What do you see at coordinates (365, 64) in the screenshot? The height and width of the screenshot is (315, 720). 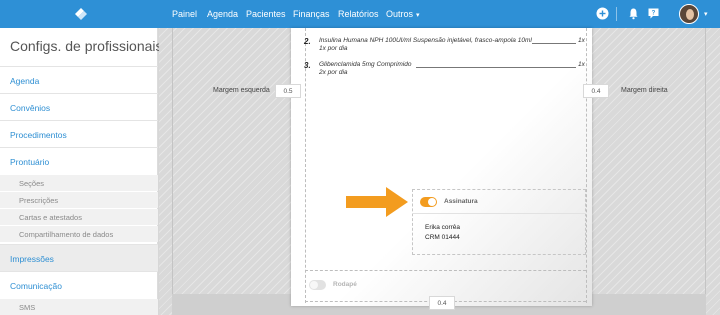 I see `prescription-name: Glibenclamida 5mg Comprimido` at bounding box center [365, 64].